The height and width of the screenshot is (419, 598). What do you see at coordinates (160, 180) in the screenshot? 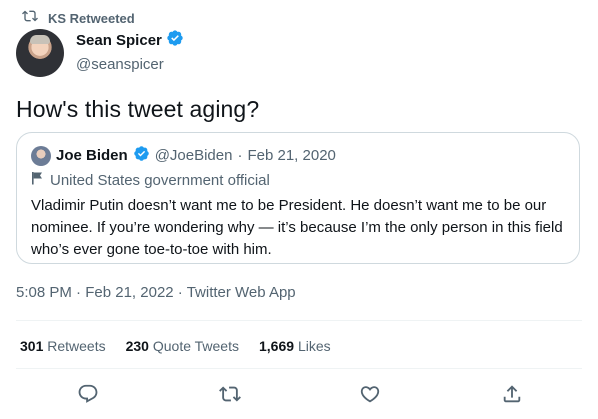
I see `government-label-text: United States government official` at bounding box center [160, 180].